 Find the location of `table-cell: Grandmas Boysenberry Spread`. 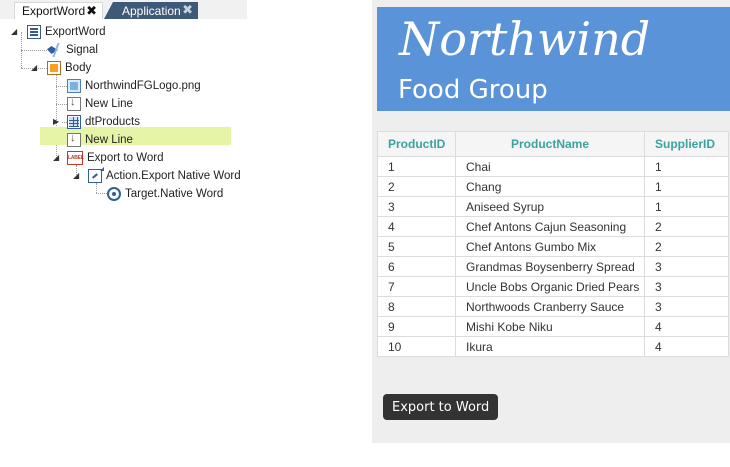

table-cell: Grandmas Boysenberry Spread is located at coordinates (550, 266).